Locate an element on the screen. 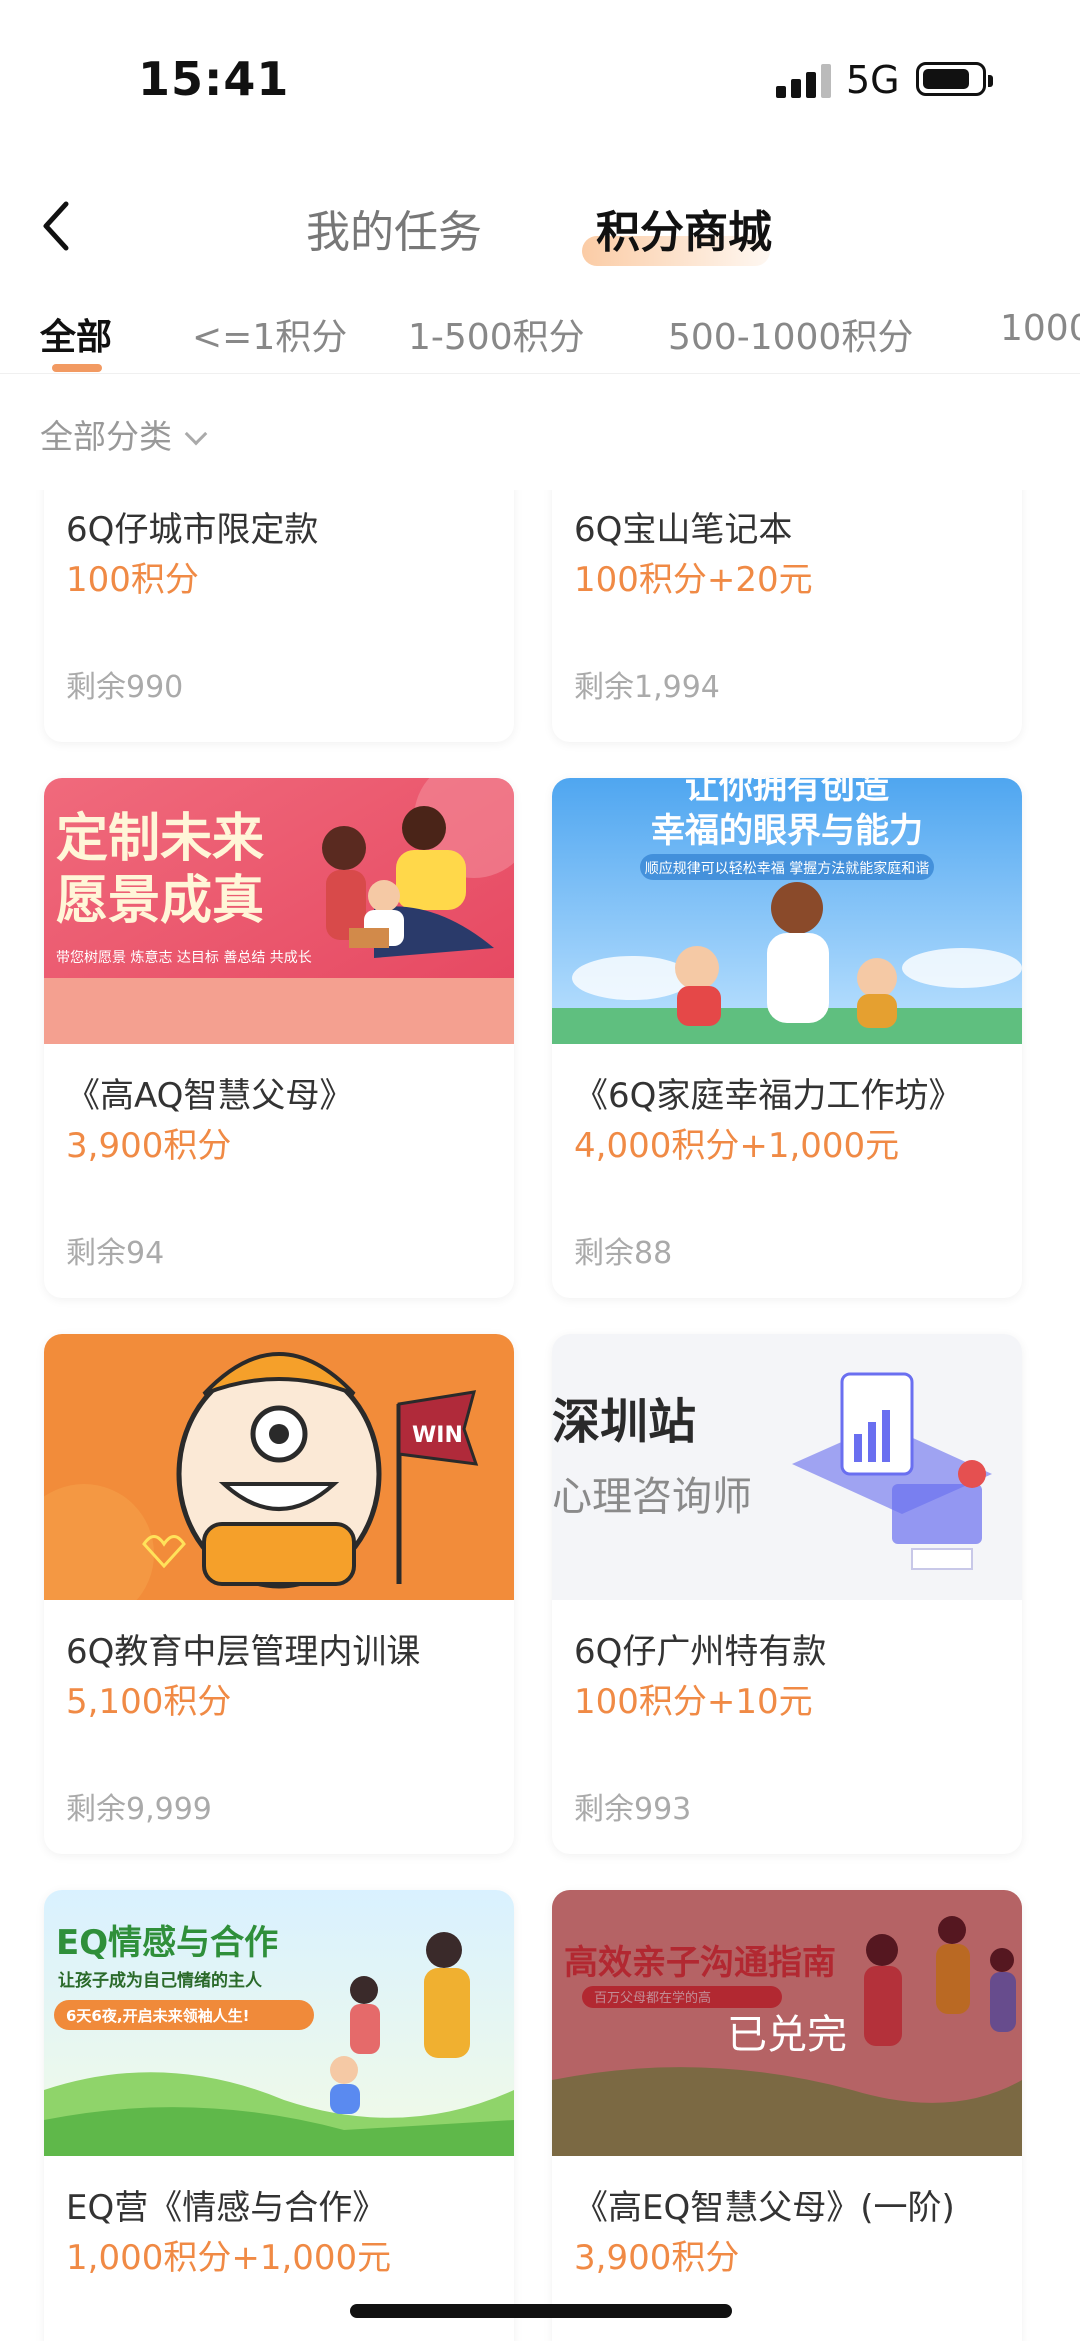 This screenshot has height=2341, width=1080. filter-lte-1: <=1积分 is located at coordinates (269, 334).